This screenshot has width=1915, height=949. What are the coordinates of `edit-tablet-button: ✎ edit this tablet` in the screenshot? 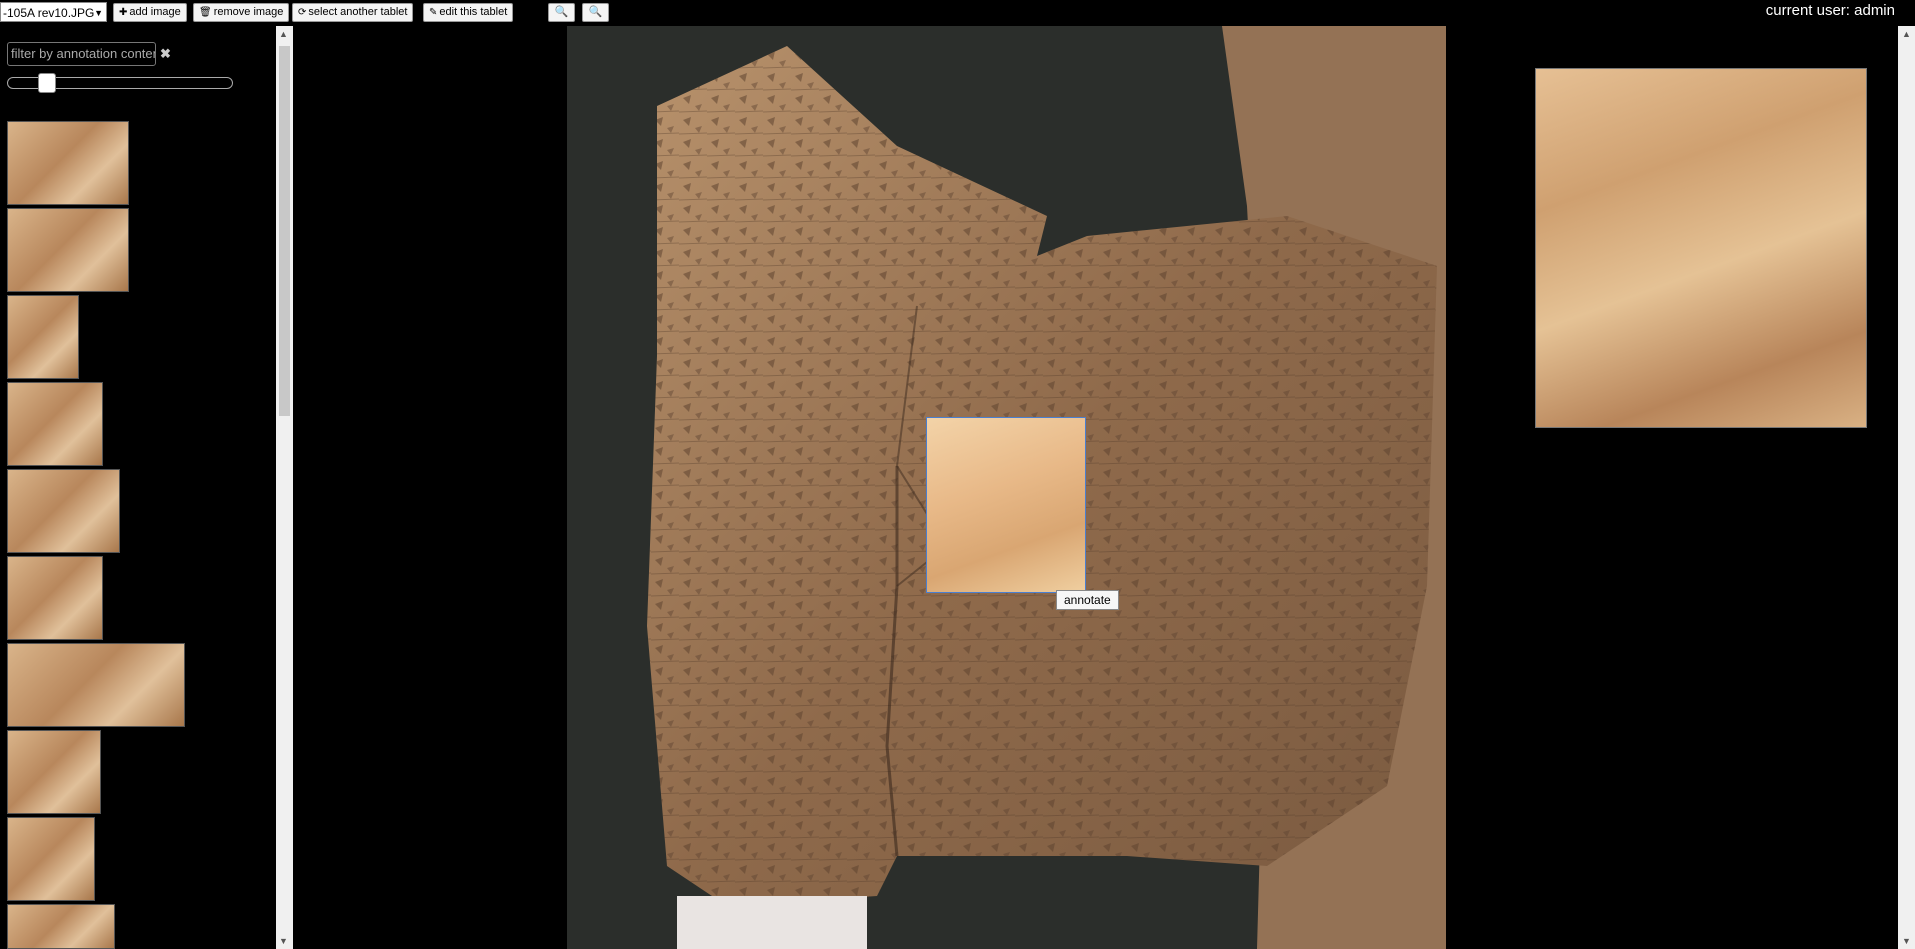 It's located at (468, 12).